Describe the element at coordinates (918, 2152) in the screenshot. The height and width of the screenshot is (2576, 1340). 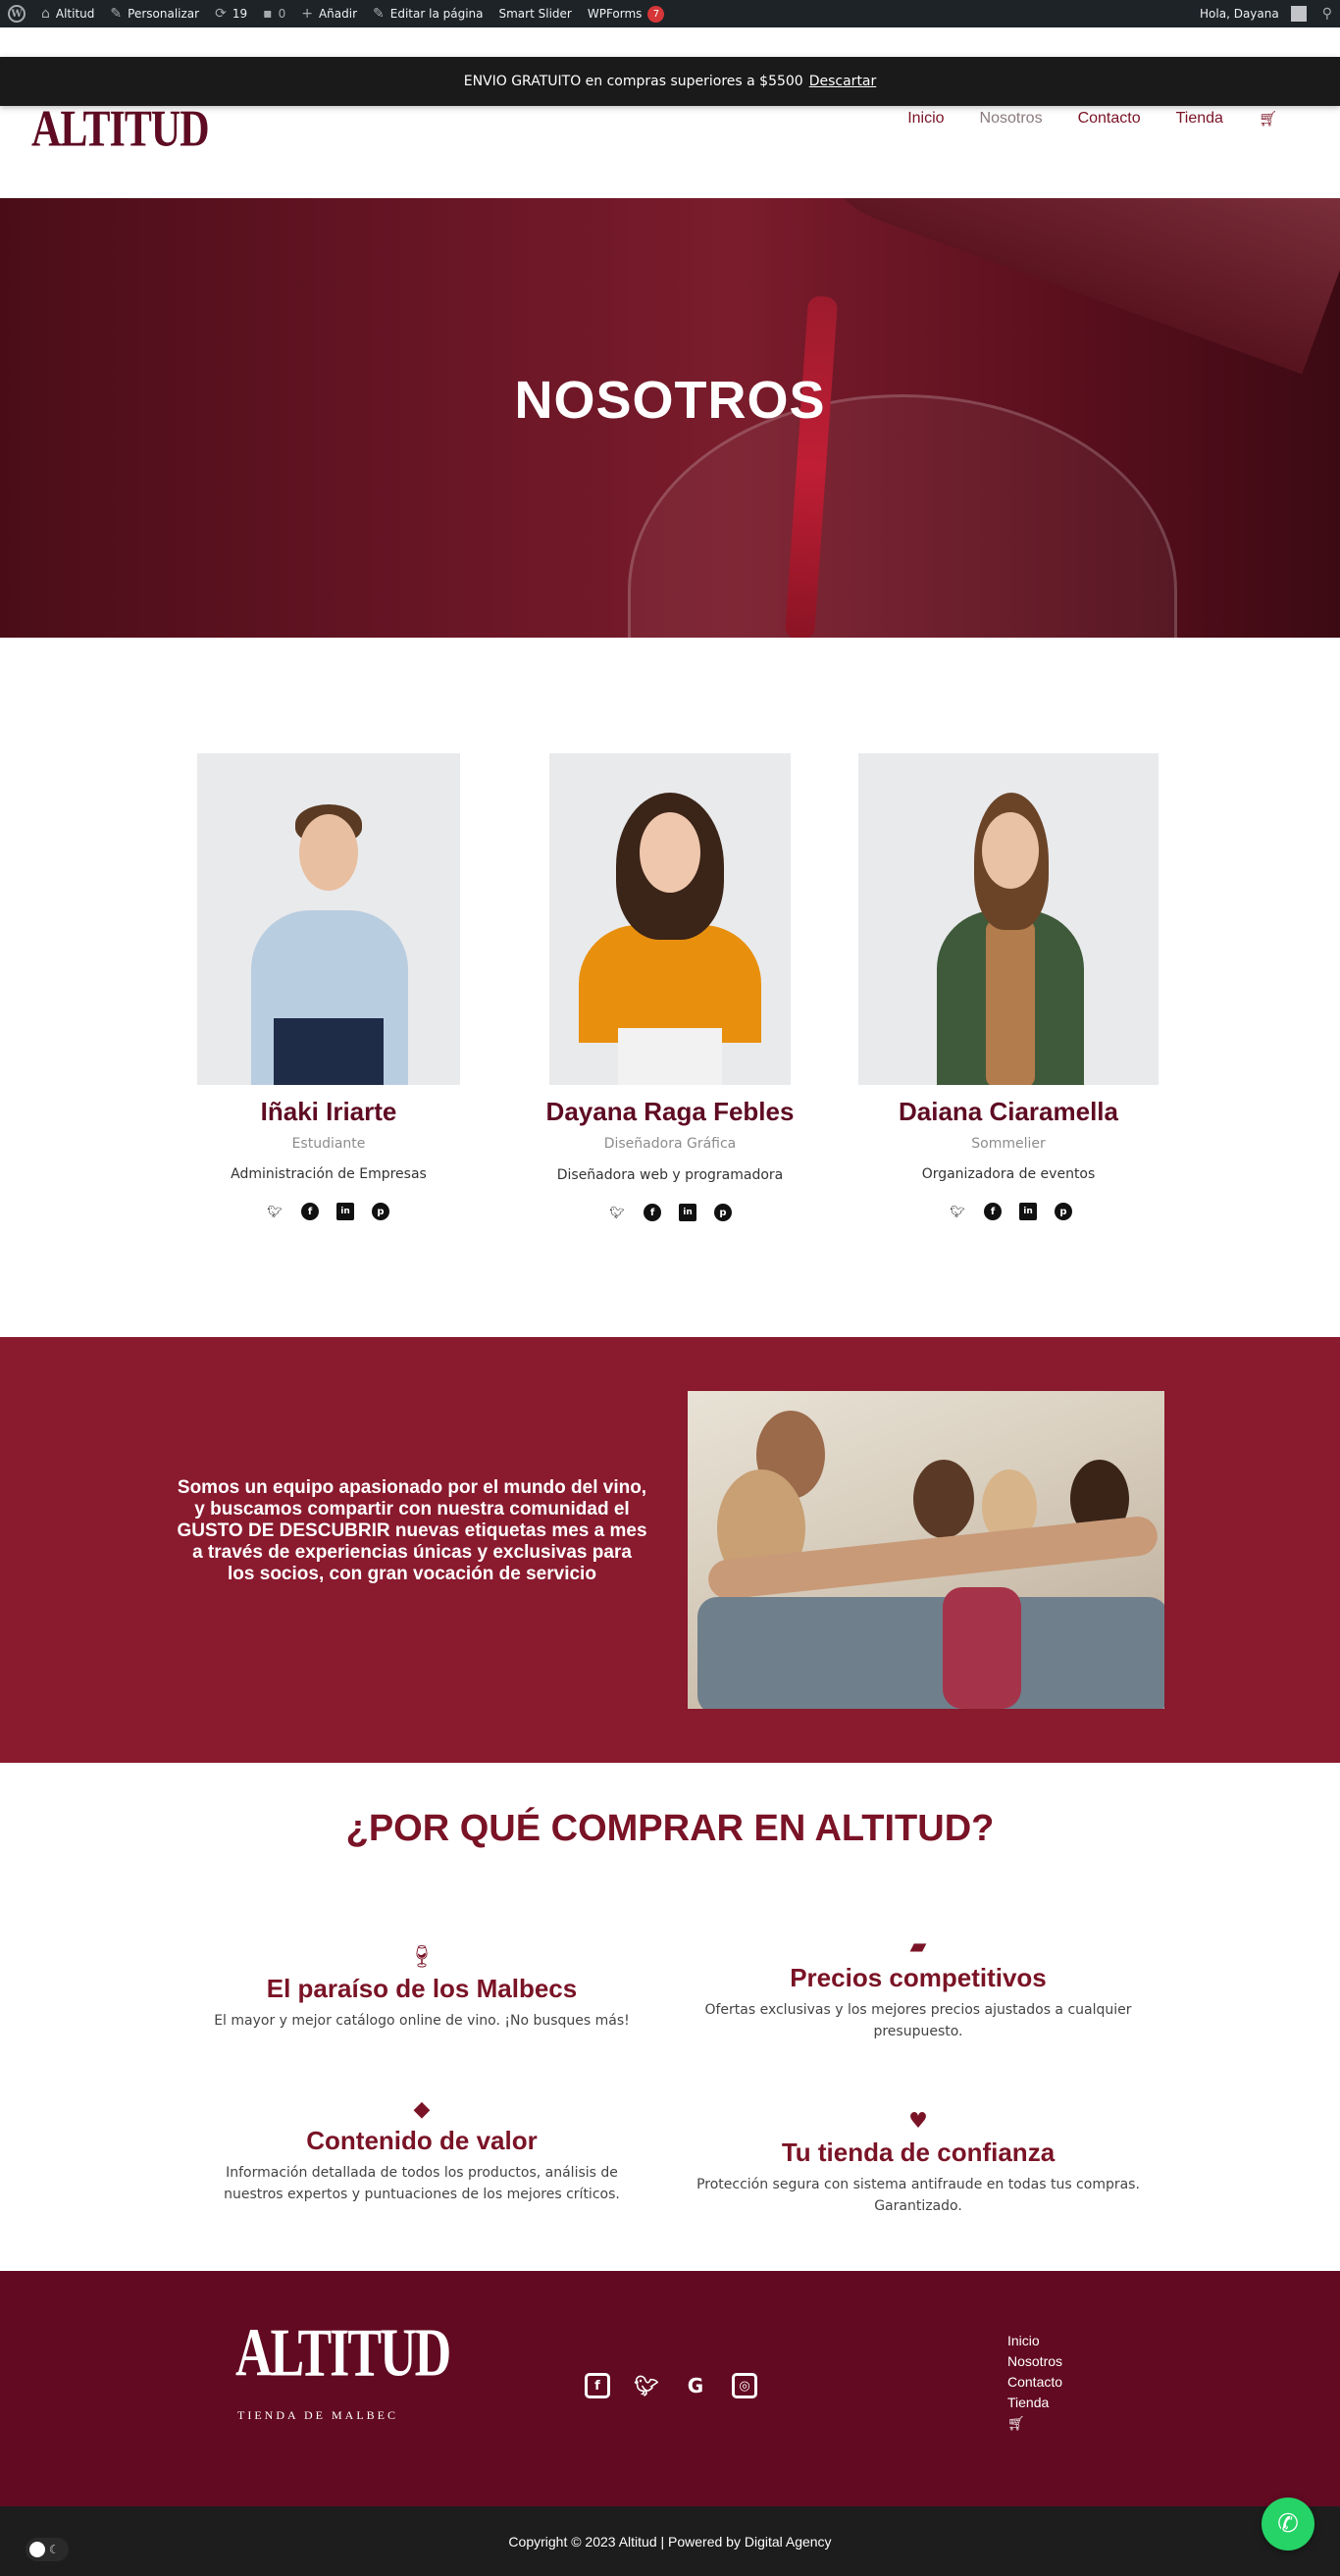
I see `feature-title: Tu tienda de confianza` at that location.